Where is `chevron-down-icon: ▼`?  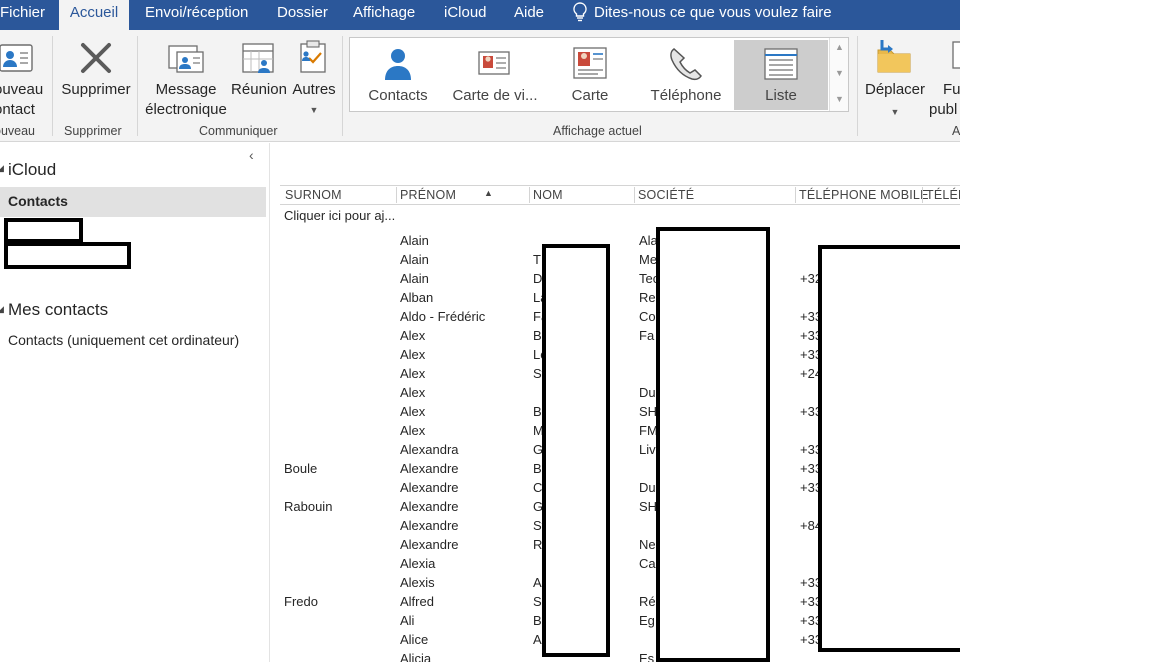 chevron-down-icon: ▼ is located at coordinates (314, 110).